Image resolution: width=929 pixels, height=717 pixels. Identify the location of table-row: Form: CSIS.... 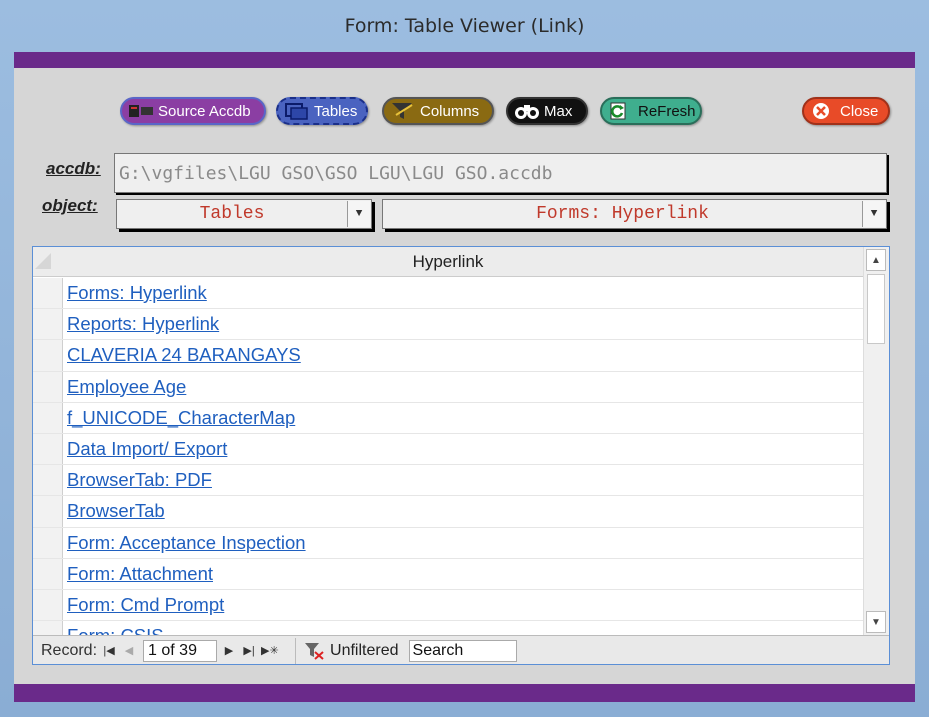
(448, 628).